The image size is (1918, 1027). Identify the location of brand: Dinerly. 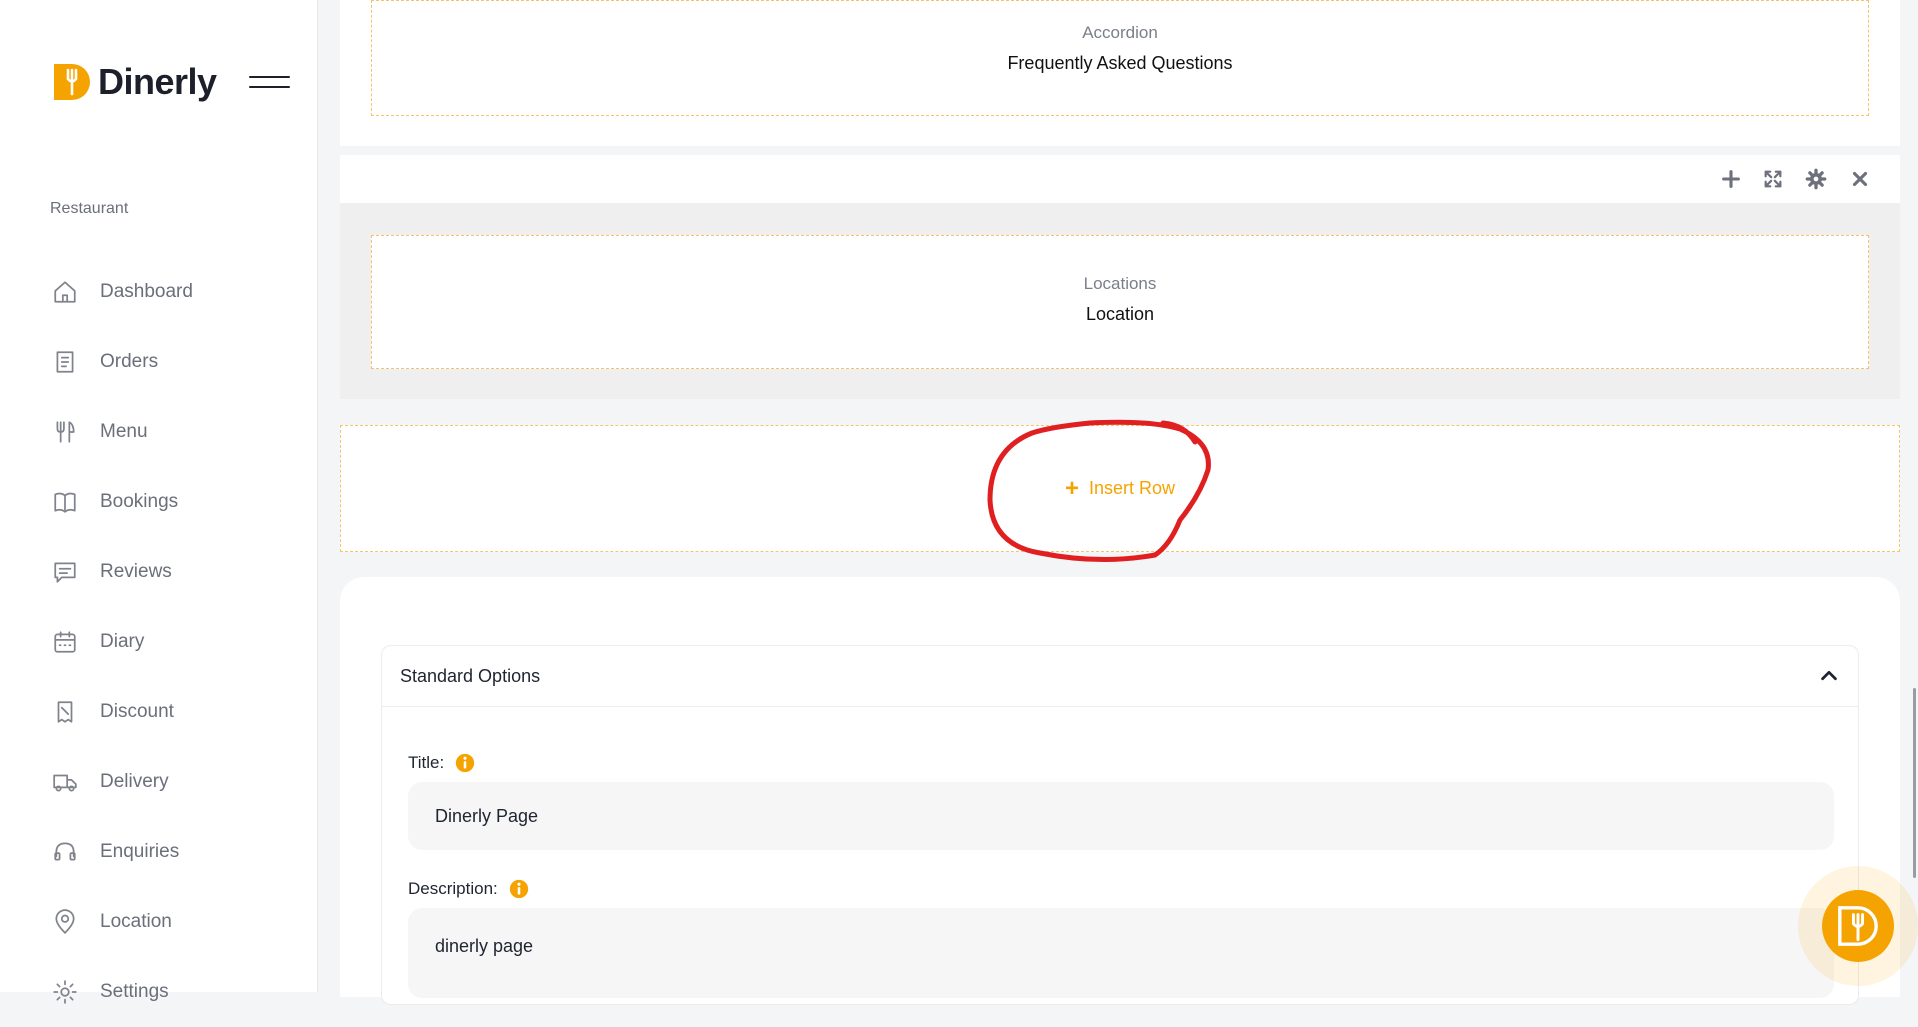
(133, 82).